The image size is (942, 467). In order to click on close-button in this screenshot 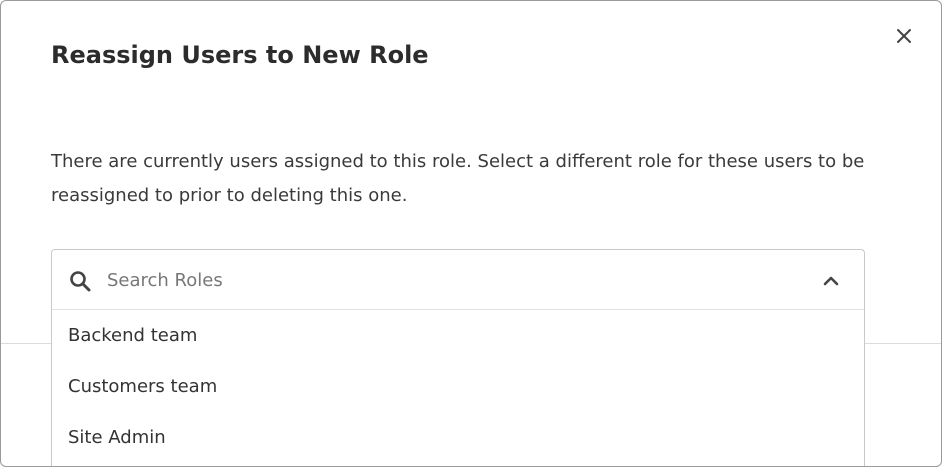, I will do `click(904, 36)`.